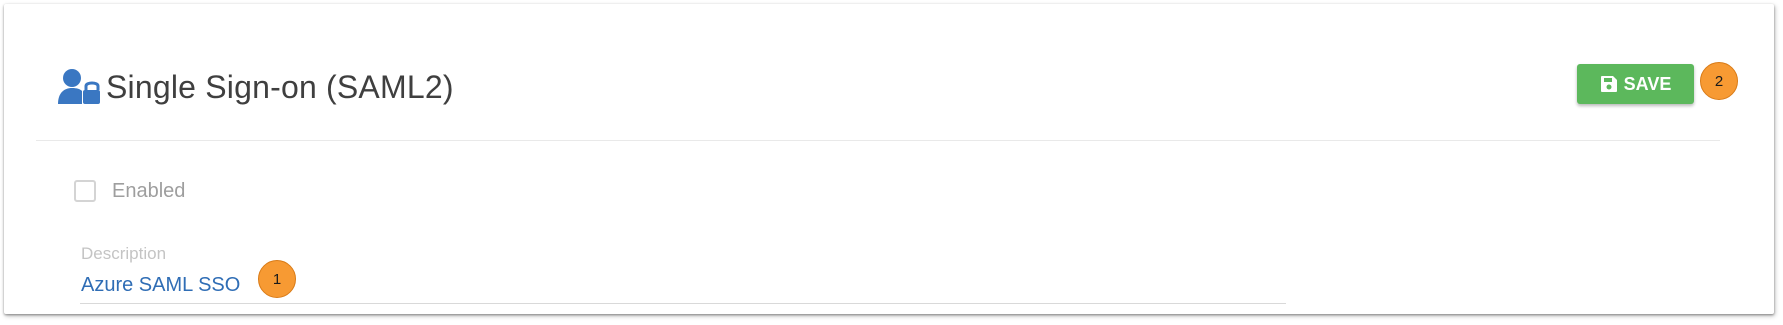 The width and height of the screenshot is (1783, 325). What do you see at coordinates (1647, 83) in the screenshot?
I see `save-button-label: SAVE` at bounding box center [1647, 83].